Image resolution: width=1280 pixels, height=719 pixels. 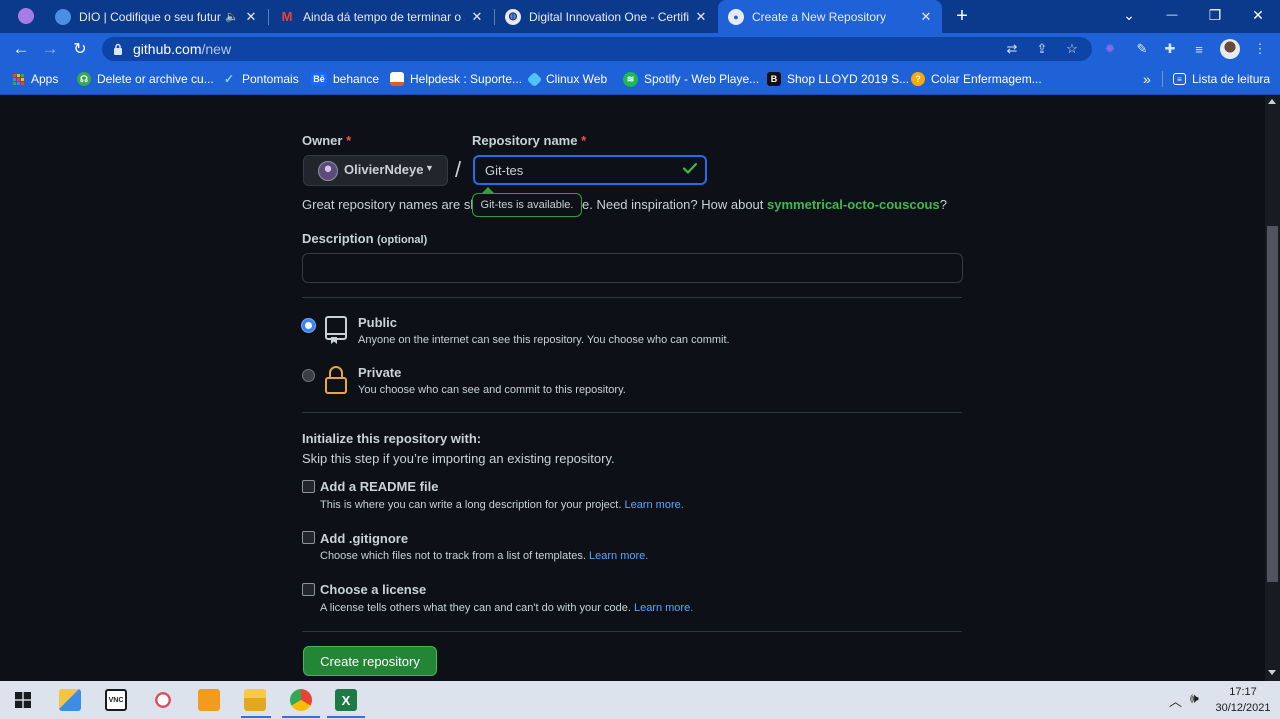 I want to click on readme-checkbox, so click(x=308, y=486).